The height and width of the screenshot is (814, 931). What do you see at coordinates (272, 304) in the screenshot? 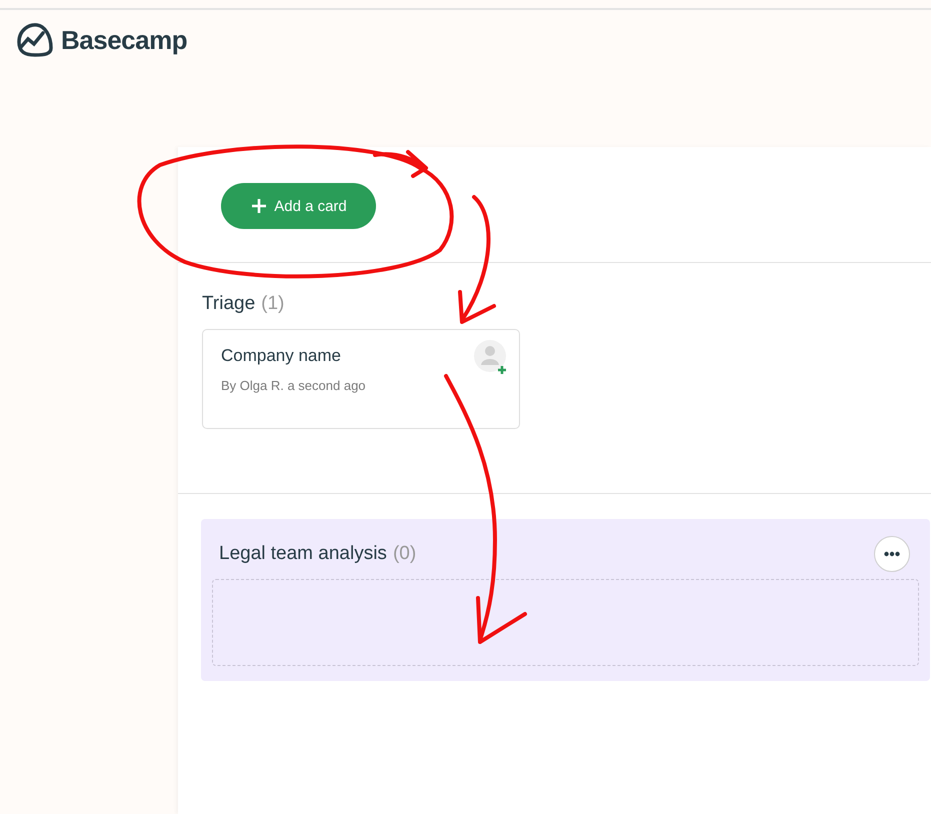
I see `card-count: (1)` at bounding box center [272, 304].